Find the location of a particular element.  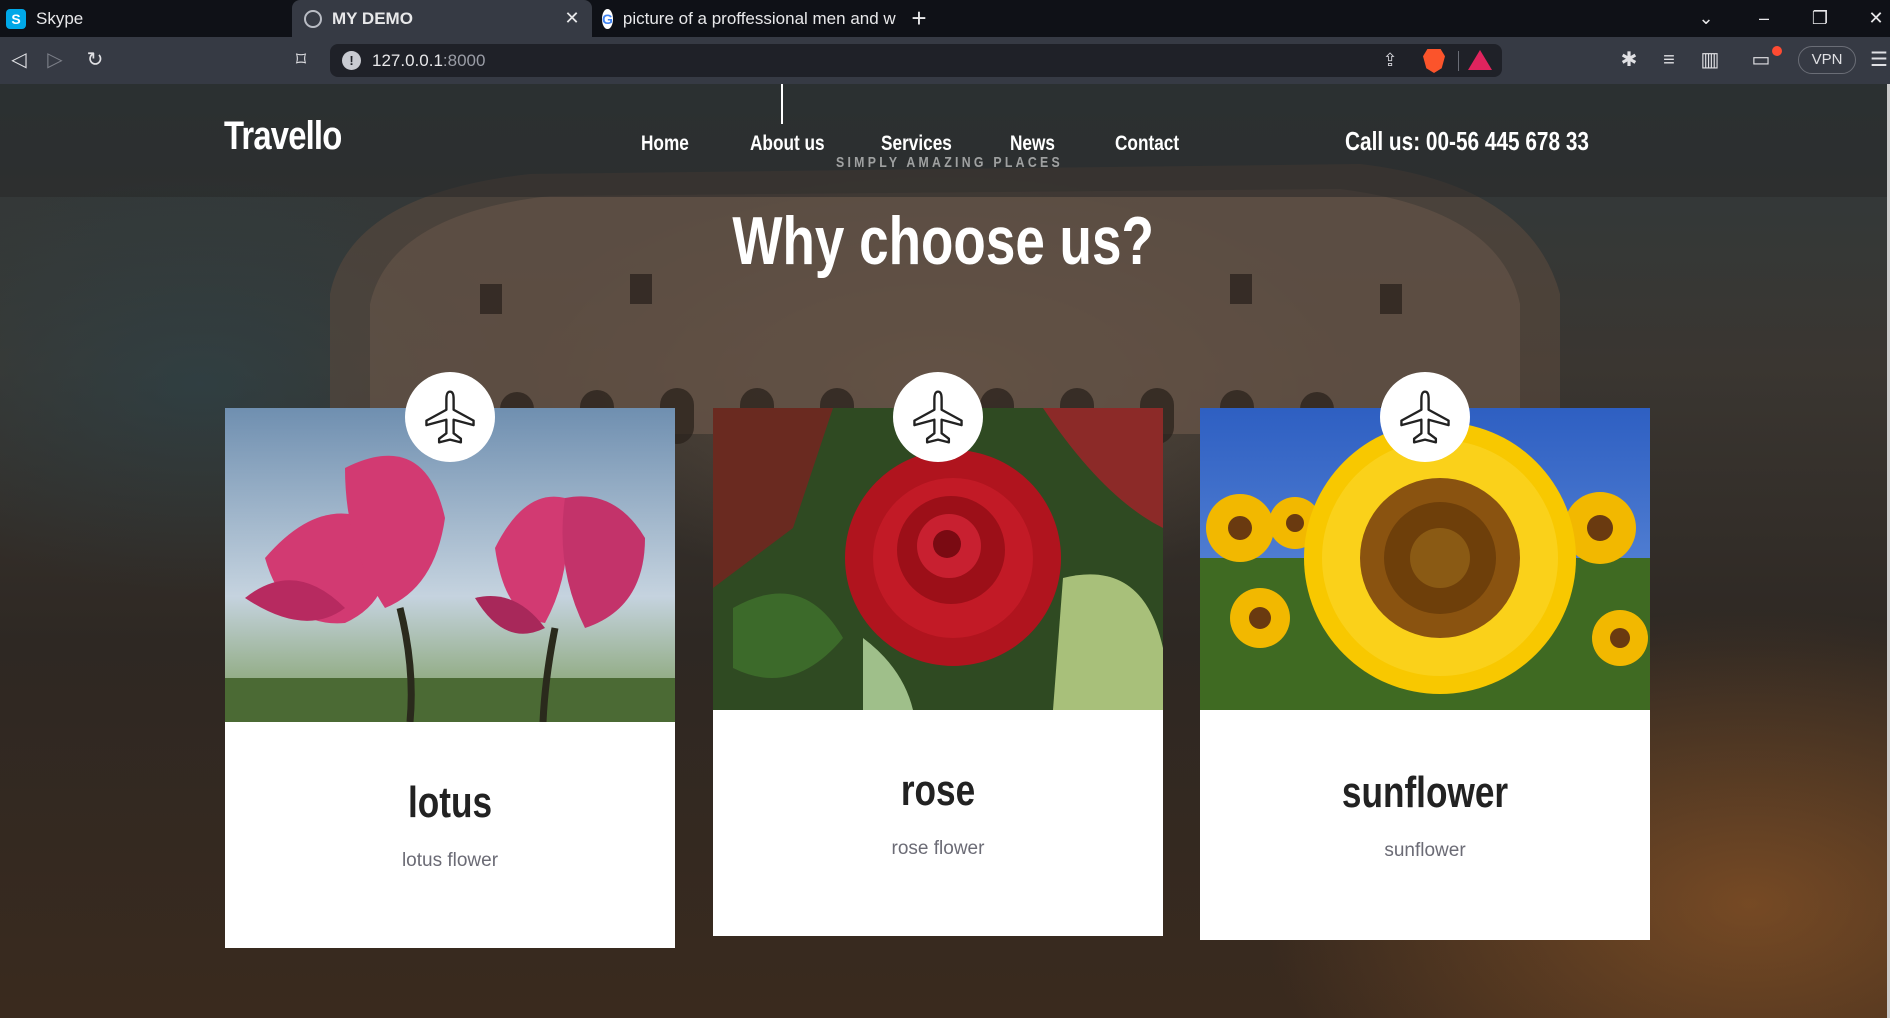

card-title: rose is located at coordinates (938, 790).